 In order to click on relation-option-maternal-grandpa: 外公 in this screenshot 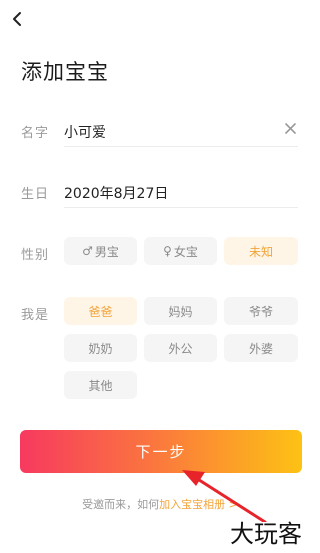, I will do `click(180, 348)`.